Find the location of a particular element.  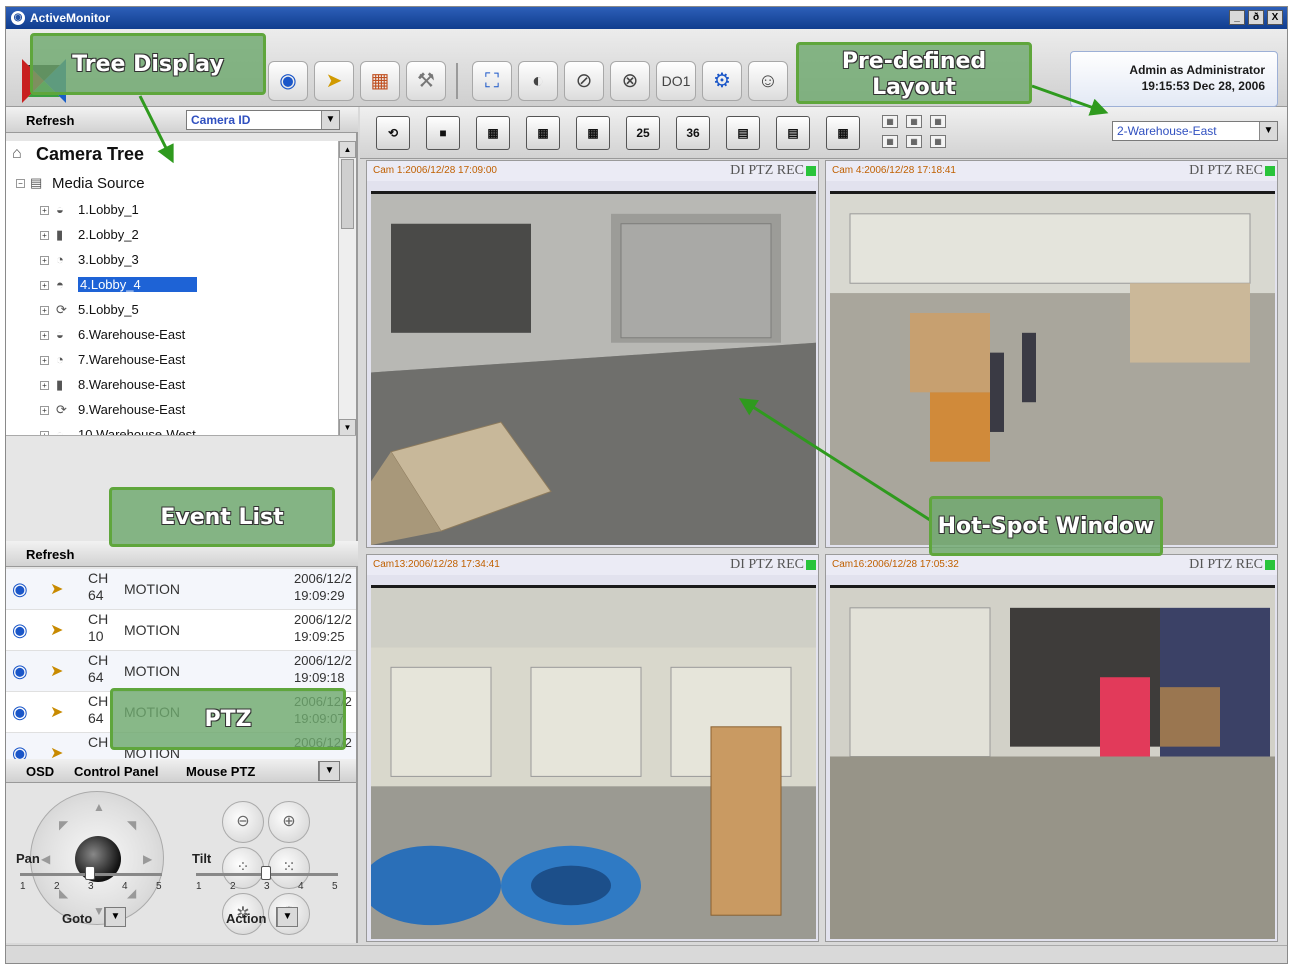

predefined-layout-line2: Layout is located at coordinates (914, 87).